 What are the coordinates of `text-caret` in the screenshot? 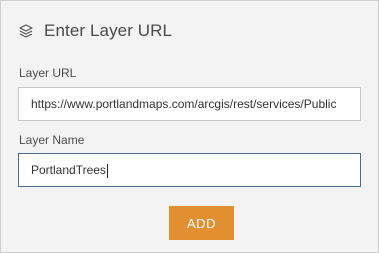 It's located at (107, 170).